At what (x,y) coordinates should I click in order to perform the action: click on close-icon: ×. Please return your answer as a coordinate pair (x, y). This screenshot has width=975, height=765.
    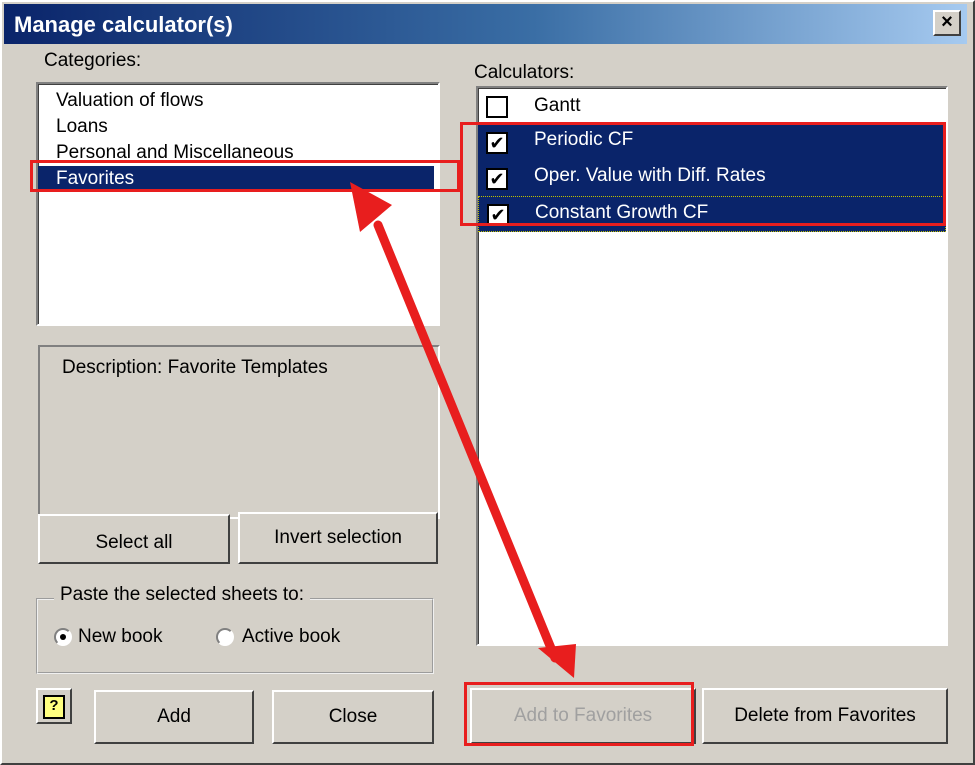
    Looking at the image, I should click on (947, 22).